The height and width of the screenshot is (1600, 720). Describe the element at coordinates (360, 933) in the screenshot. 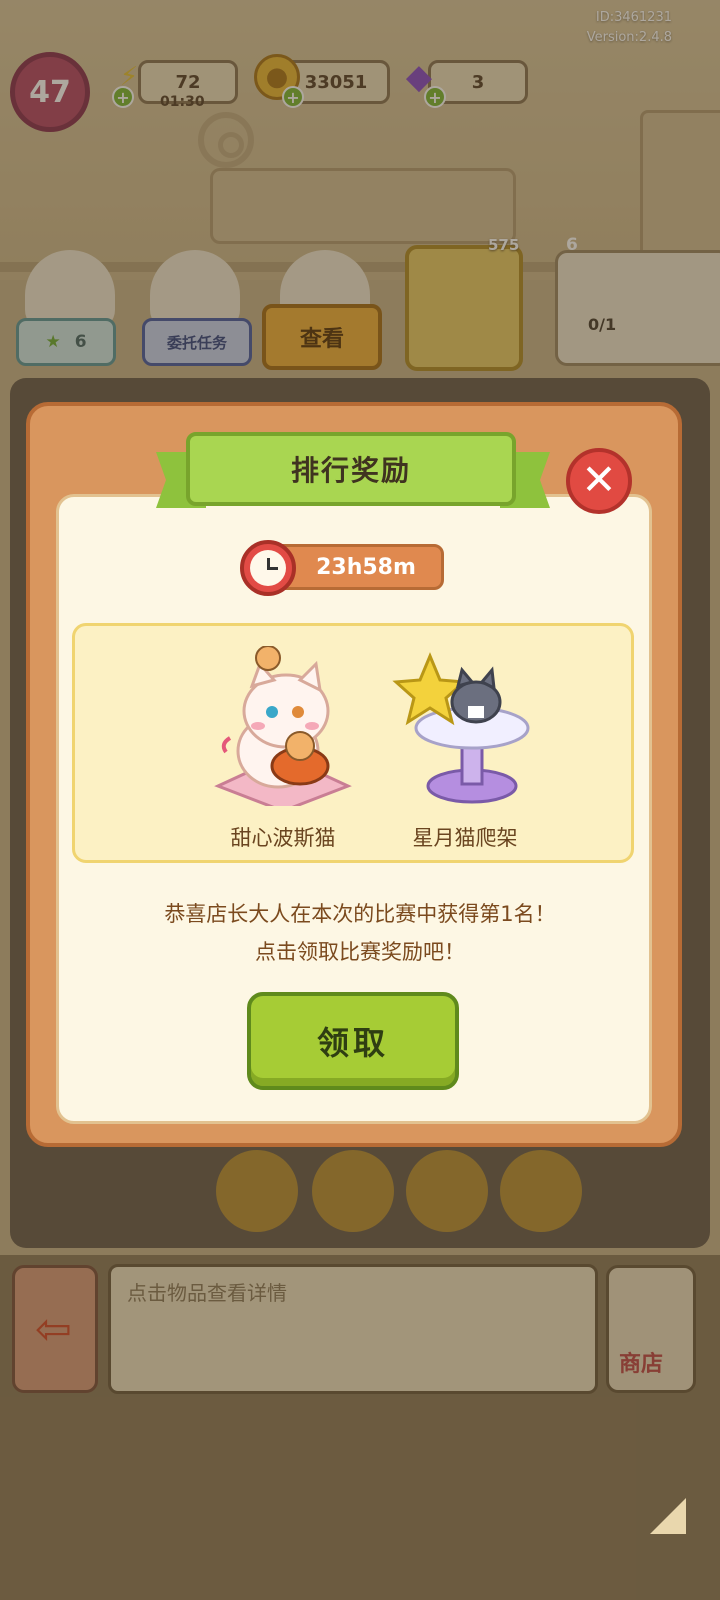

I see `congrats-message: 恭喜店长大人在本次的比赛中获得第1名！ 点击领取比赛奖励吧！` at that location.